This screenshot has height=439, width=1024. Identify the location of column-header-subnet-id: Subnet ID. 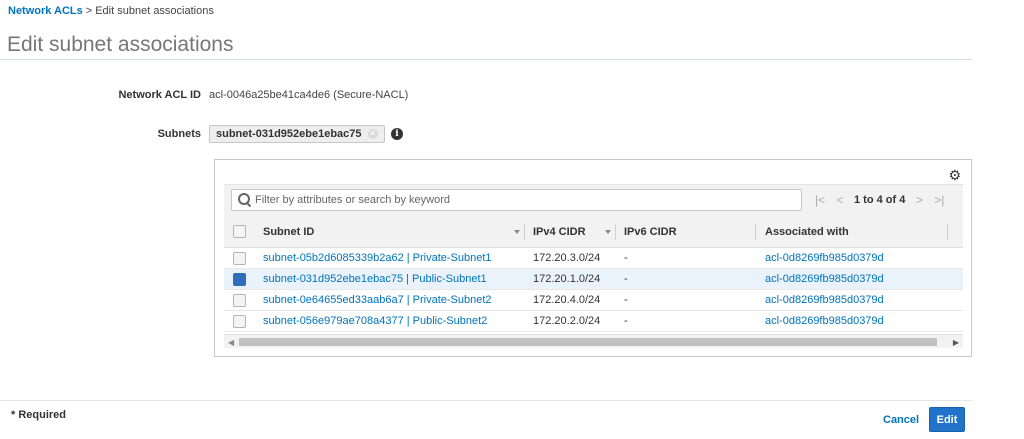
(288, 231).